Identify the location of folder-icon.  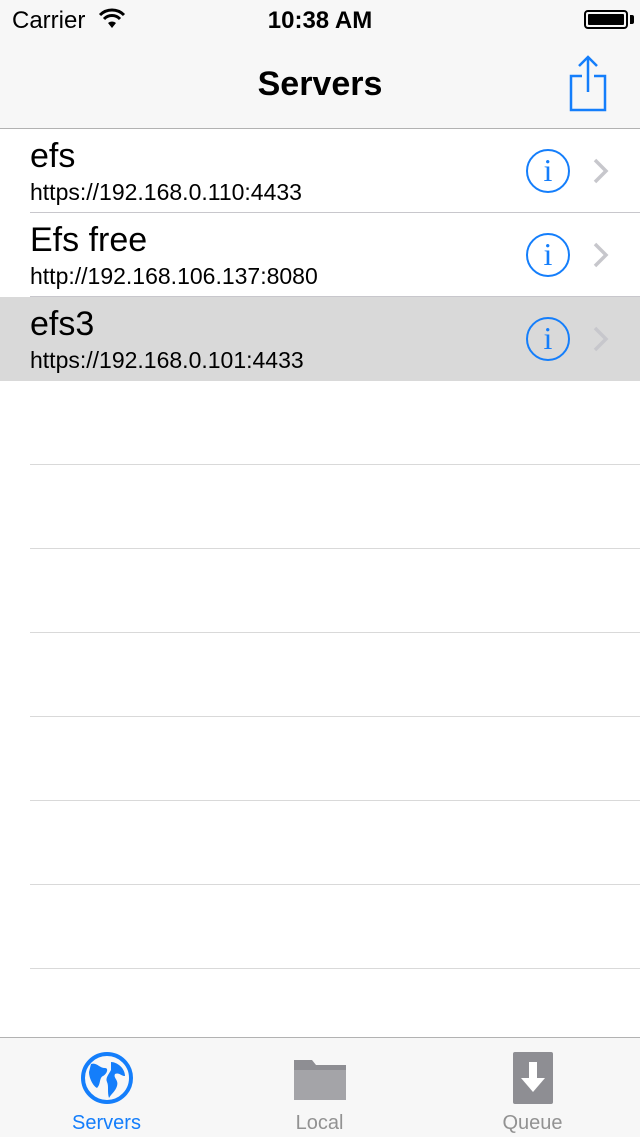
(319, 1080).